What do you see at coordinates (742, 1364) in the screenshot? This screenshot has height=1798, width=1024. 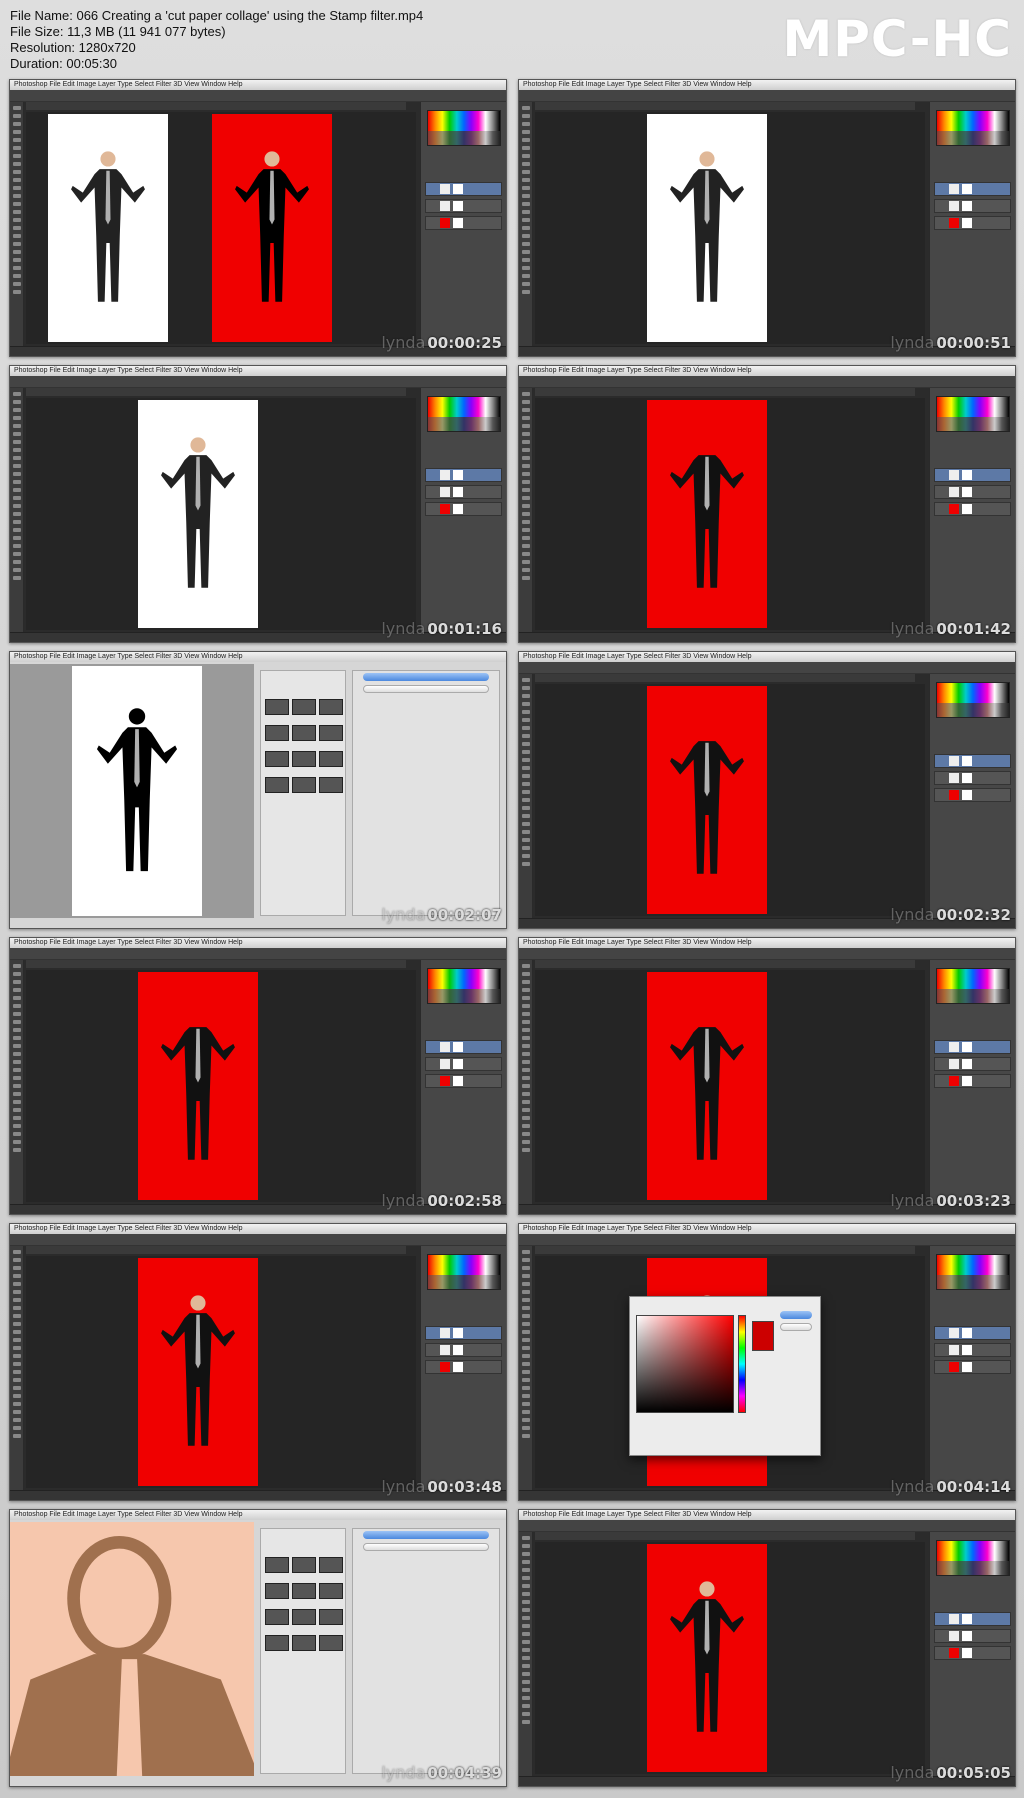 I see `hue-slider` at bounding box center [742, 1364].